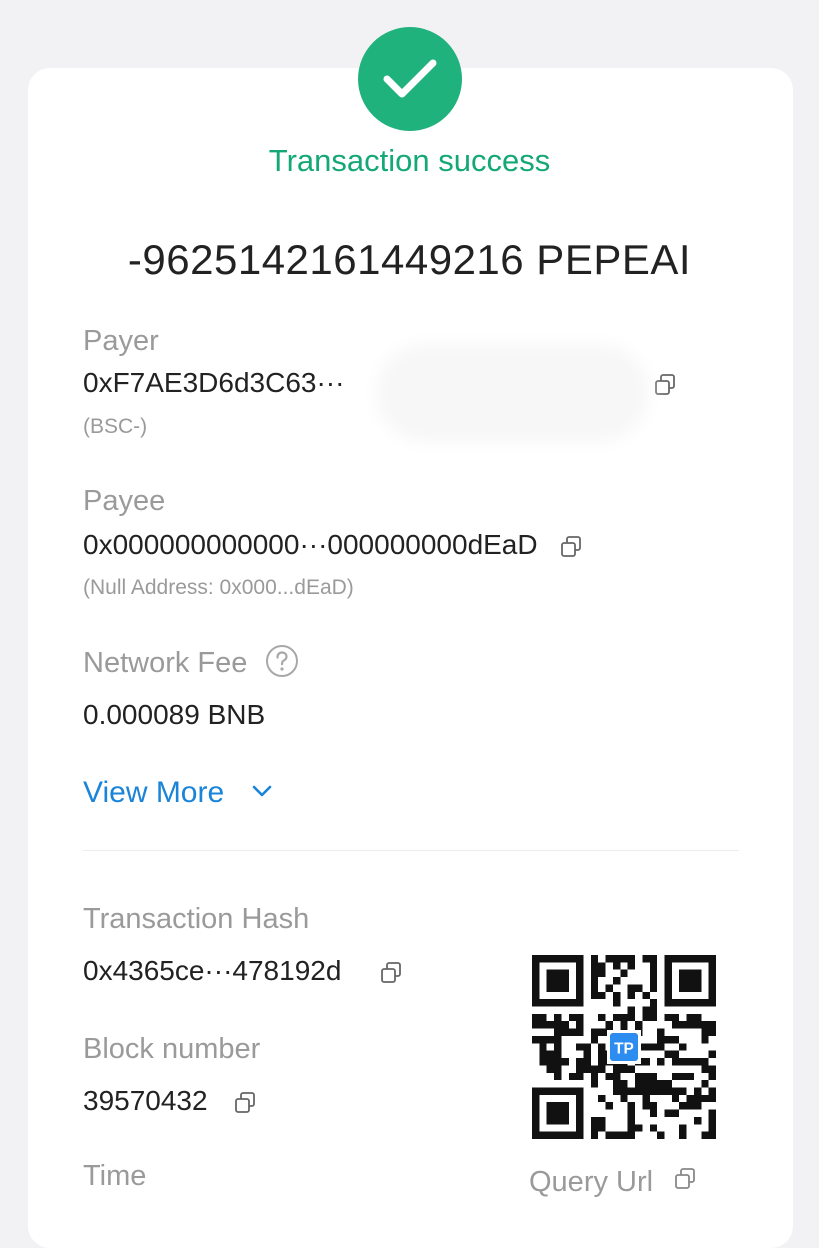 The image size is (819, 1248). I want to click on qr-code: TP, so click(624, 1047).